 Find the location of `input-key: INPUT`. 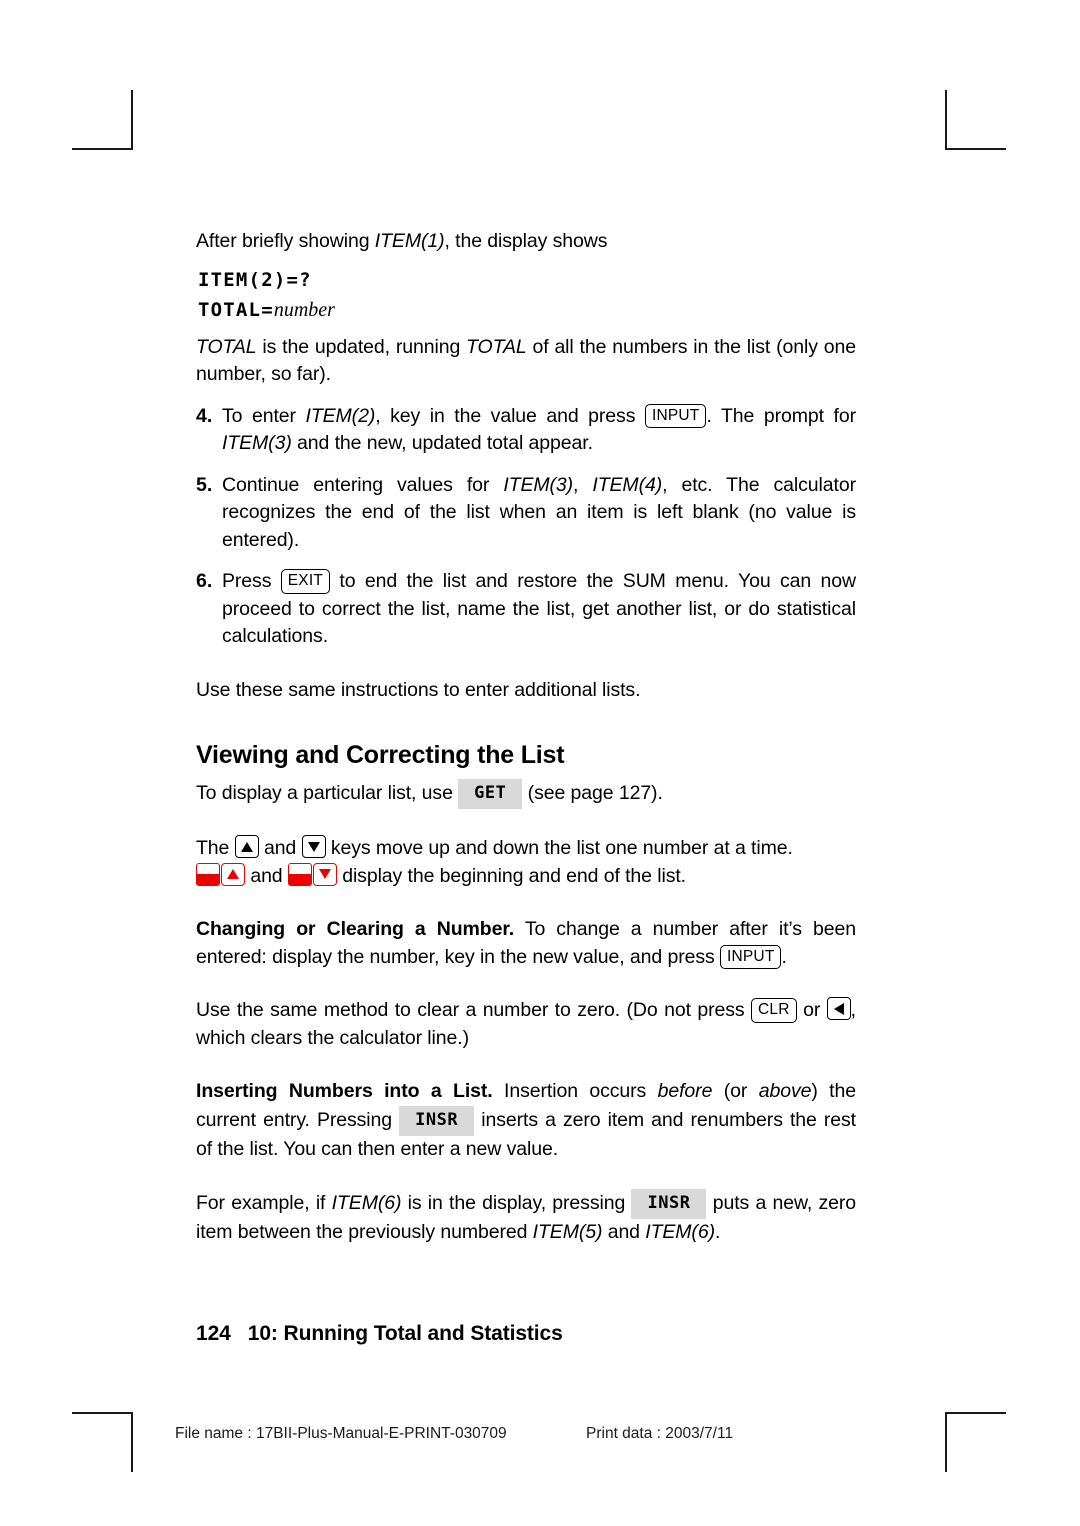

input-key: INPUT is located at coordinates (675, 415).